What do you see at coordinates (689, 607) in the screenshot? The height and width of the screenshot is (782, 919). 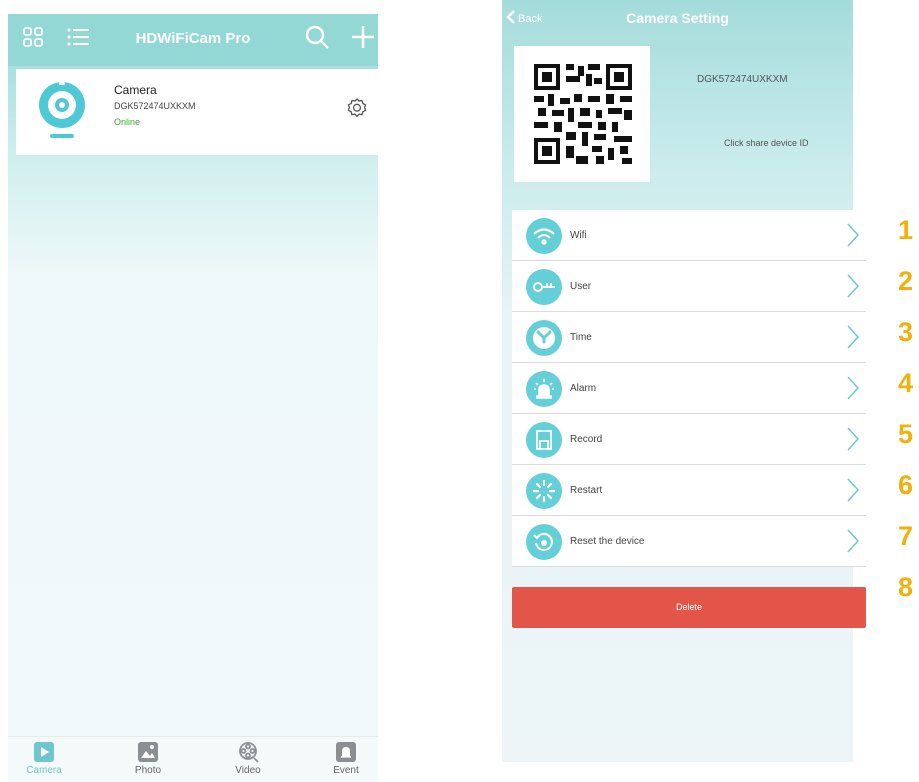 I see `delete-button: Delete` at bounding box center [689, 607].